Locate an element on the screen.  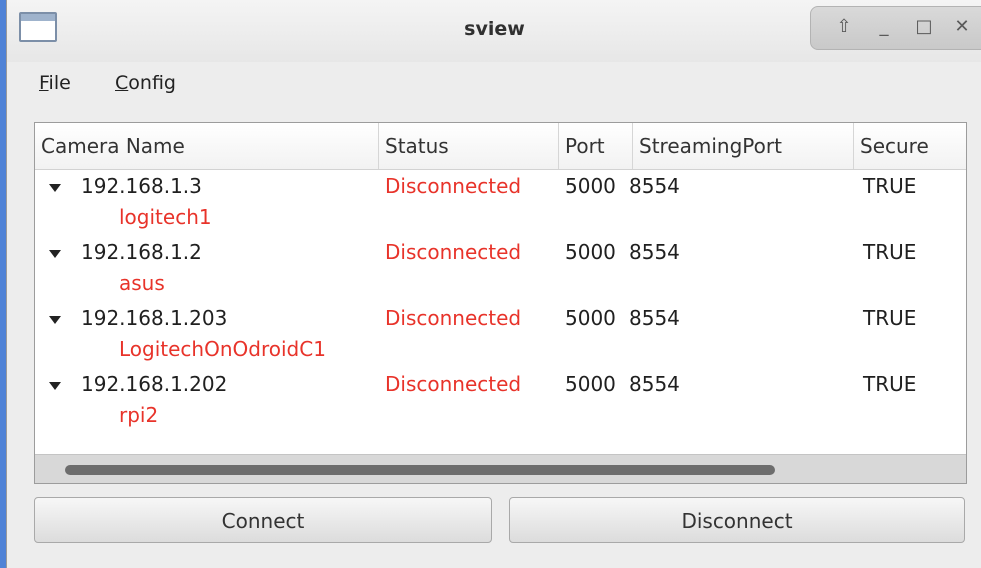
disconnect-button: Disconnect is located at coordinates (737, 520).